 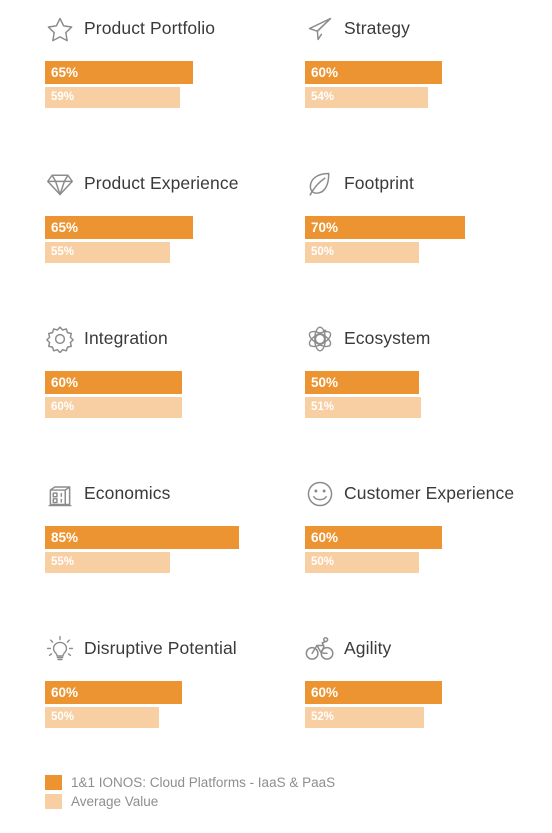 I want to click on criterion-label: Economics, so click(x=127, y=493).